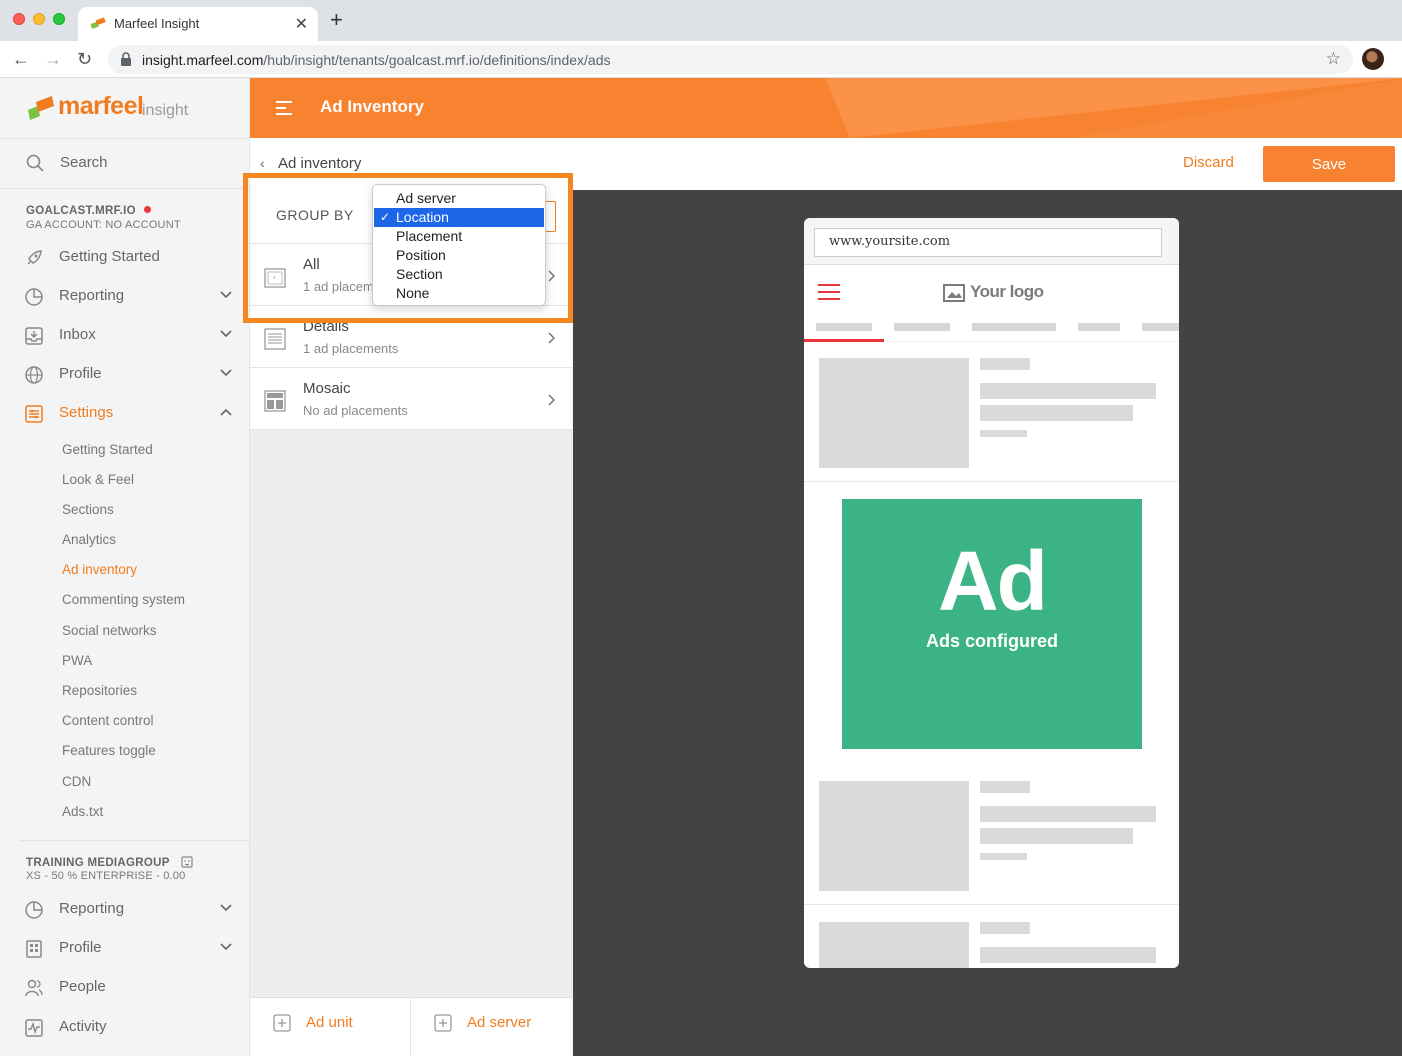  Describe the element at coordinates (327, 388) in the screenshot. I see `list-item-title: Mosaic` at that location.